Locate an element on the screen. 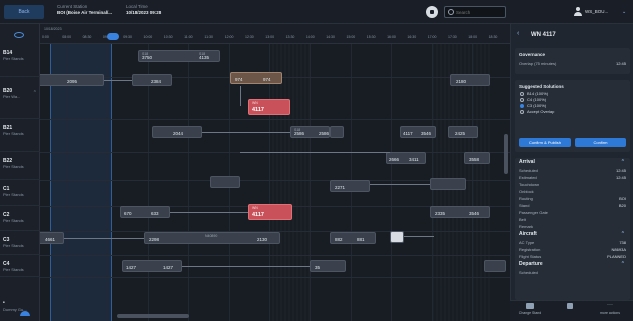 This screenshot has width=633, height=321. change-stand-button: Change Stand is located at coordinates (530, 309).